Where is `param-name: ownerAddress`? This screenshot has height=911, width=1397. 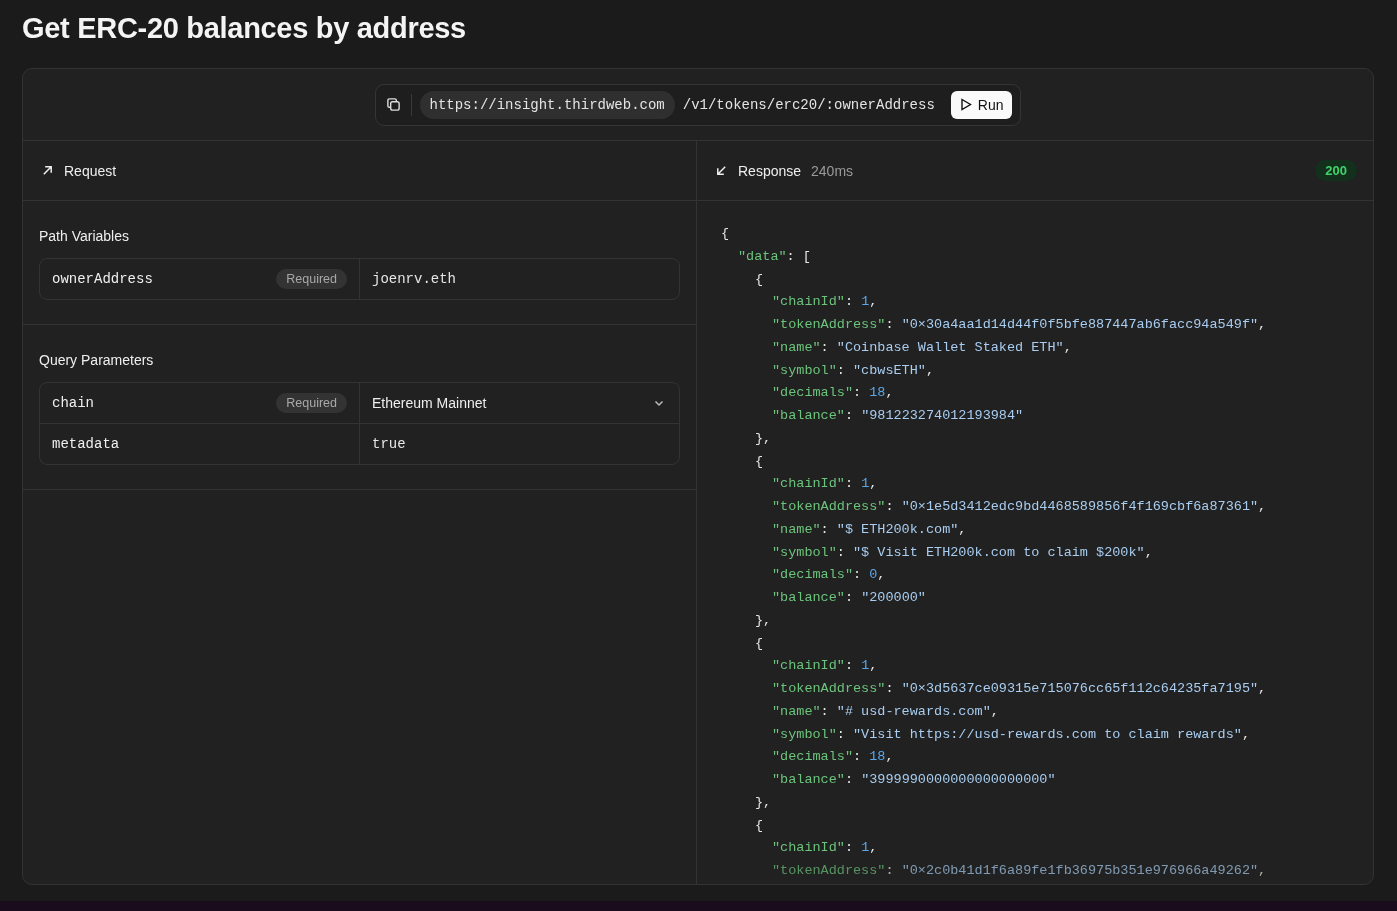
param-name: ownerAddress is located at coordinates (102, 279).